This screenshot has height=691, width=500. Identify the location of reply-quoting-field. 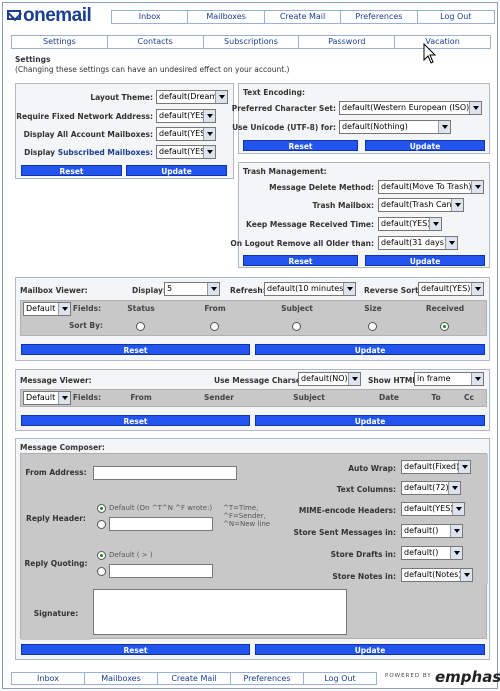
(161, 571).